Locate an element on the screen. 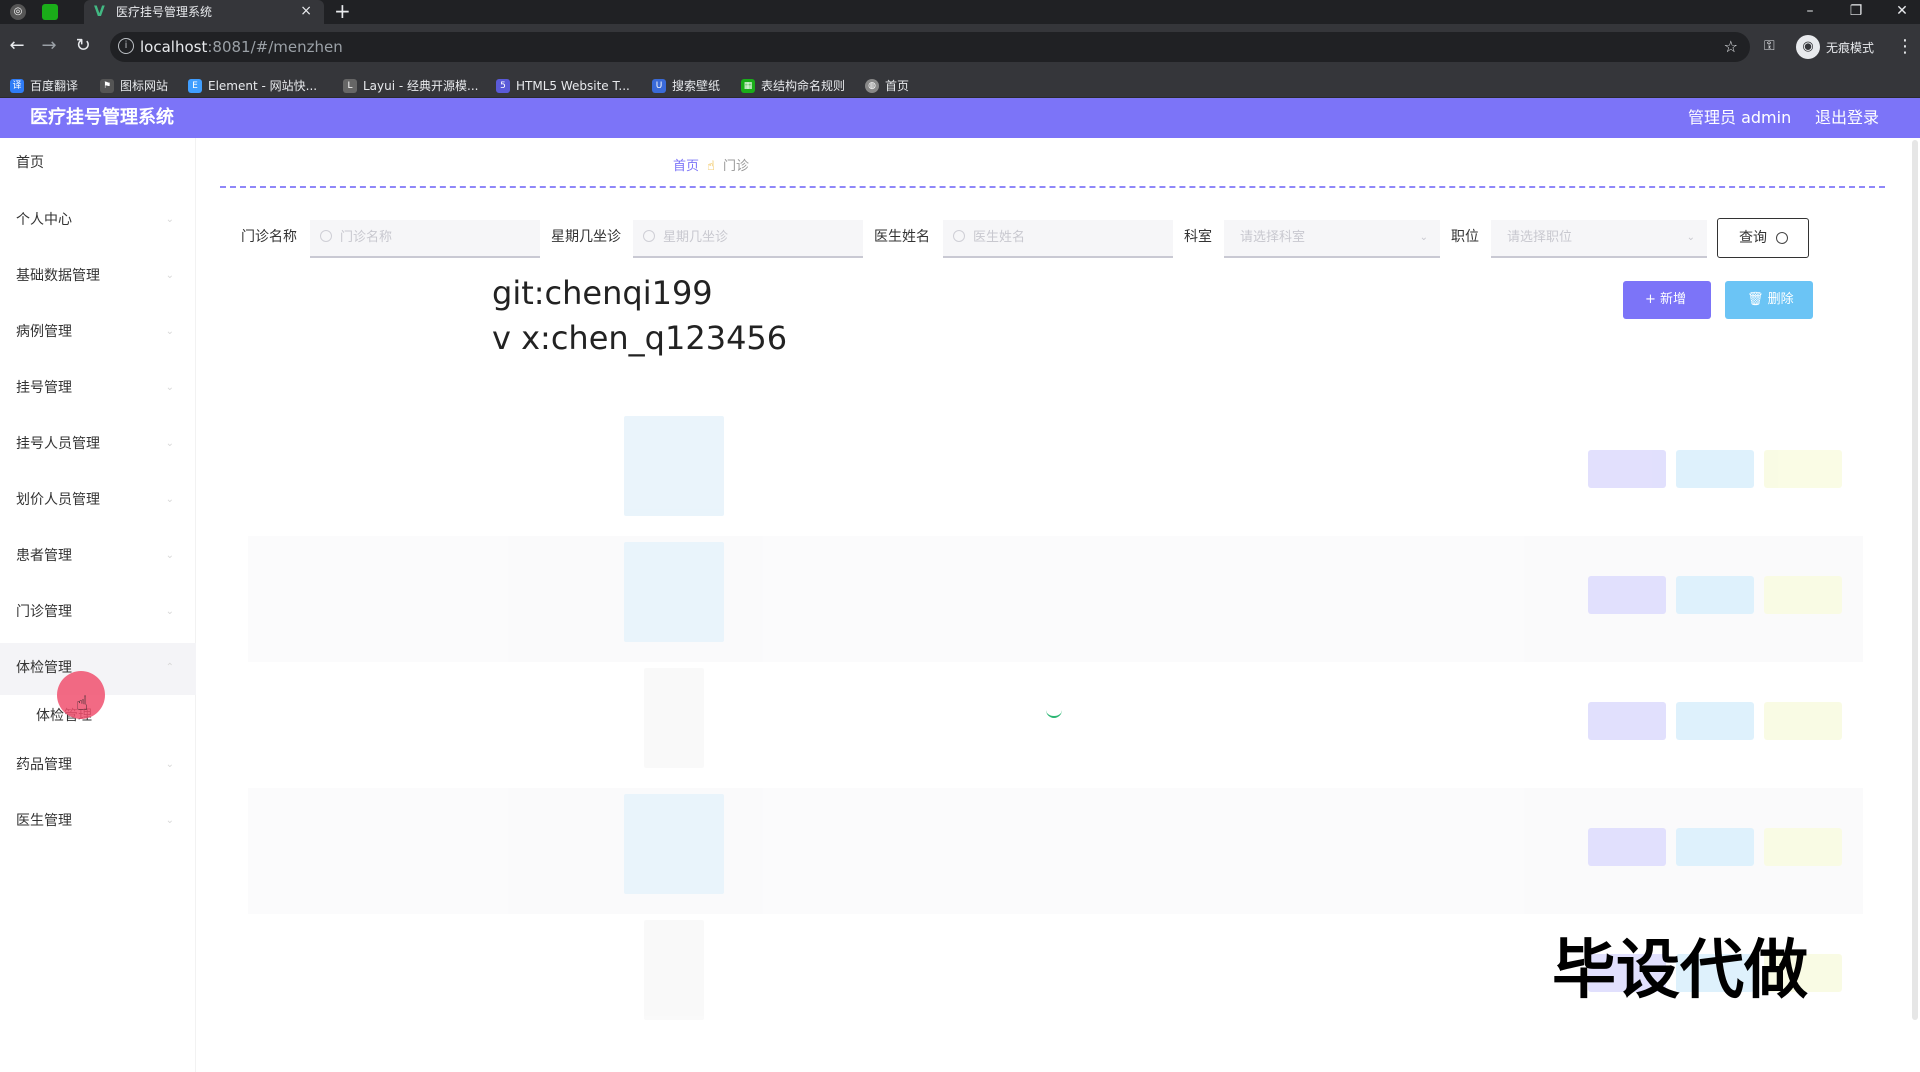  tab-title: 医疗挂号管理系统 is located at coordinates (164, 12).